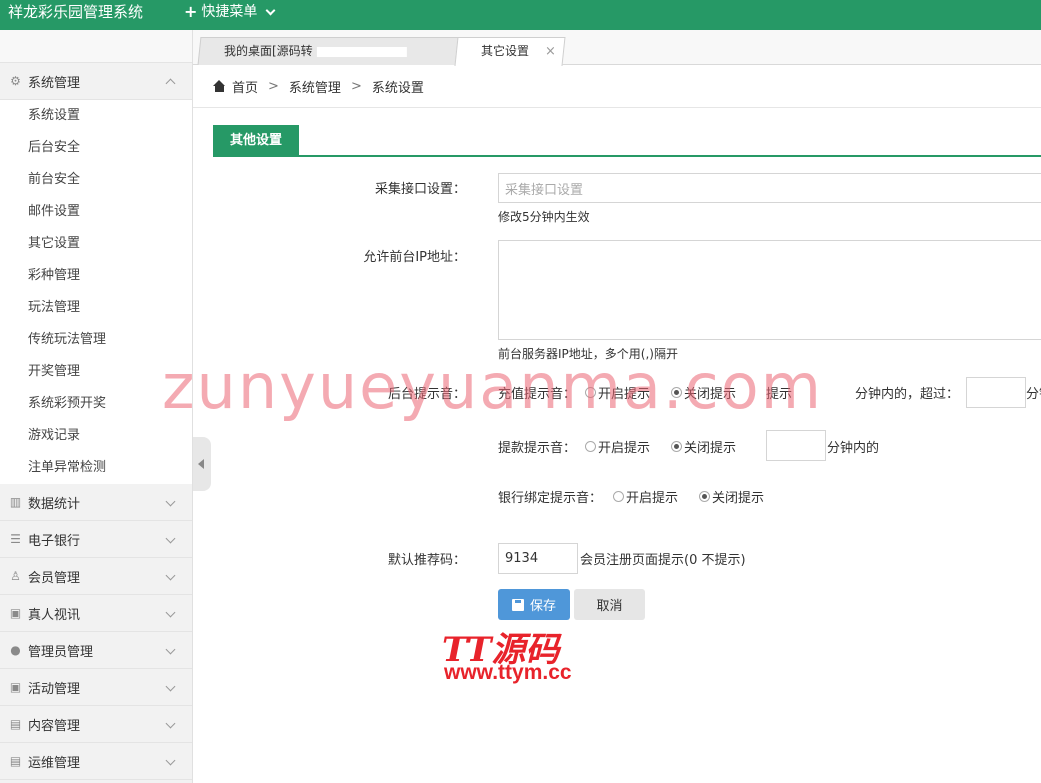 The image size is (1041, 783). What do you see at coordinates (96, 212) in the screenshot?
I see `sidebar-item: 邮件设置` at bounding box center [96, 212].